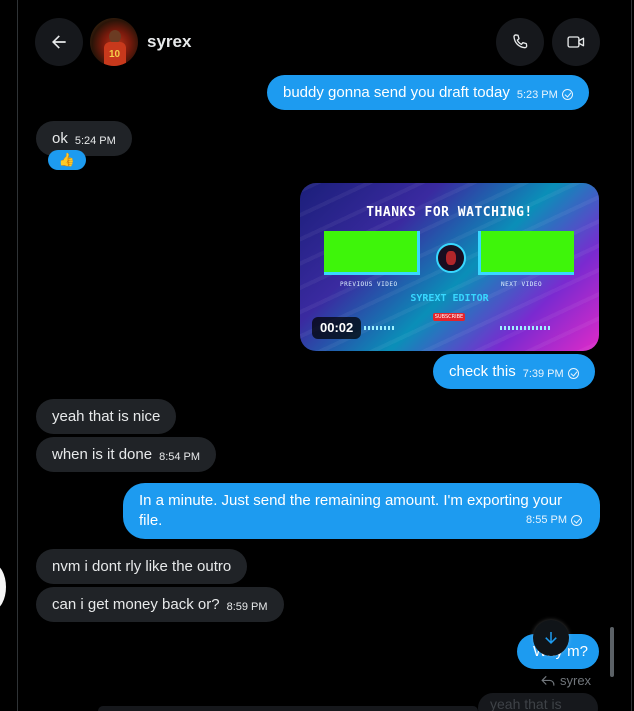 The height and width of the screenshot is (711, 634). What do you see at coordinates (546, 520) in the screenshot?
I see `message-timestamp: 8:55 PM` at bounding box center [546, 520].